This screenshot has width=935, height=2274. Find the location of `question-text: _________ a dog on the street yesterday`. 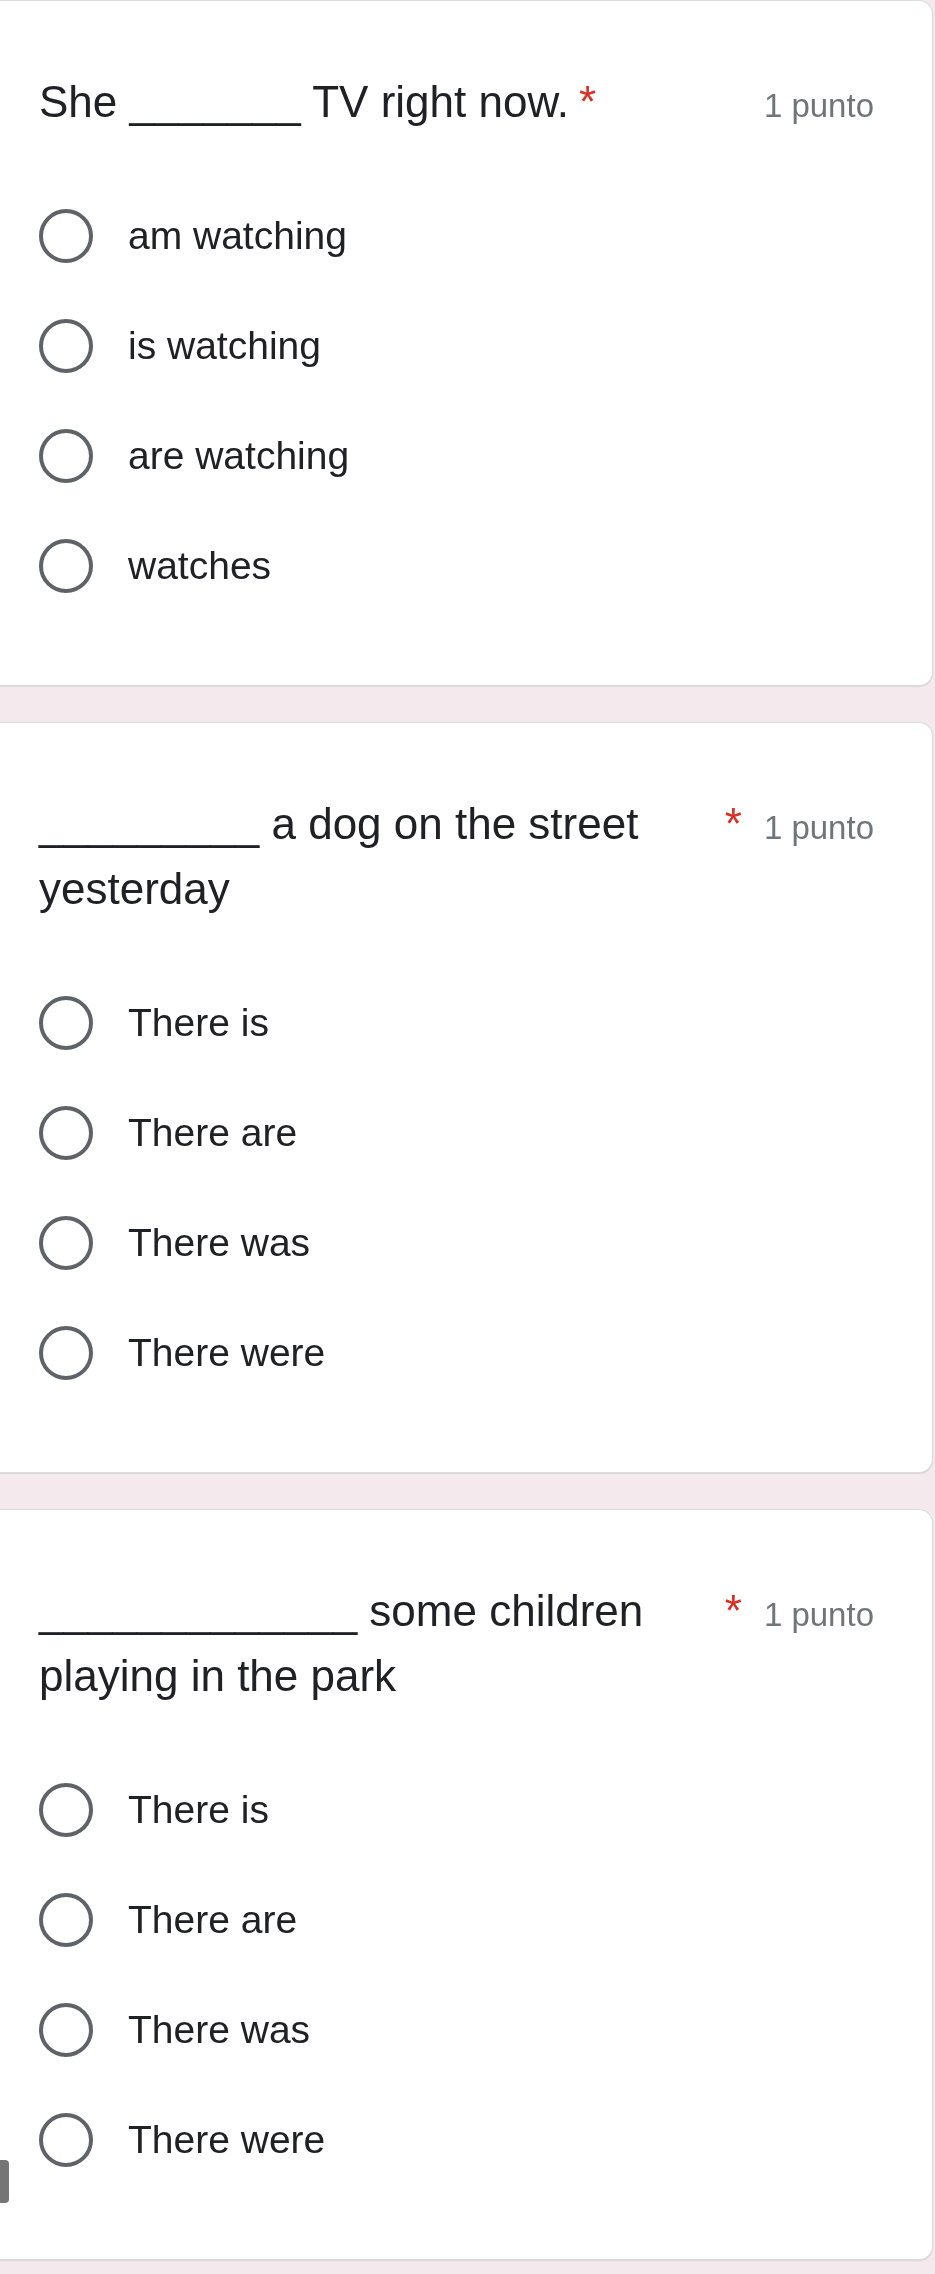

question-text: _________ a dog on the street yesterday is located at coordinates (339, 856).